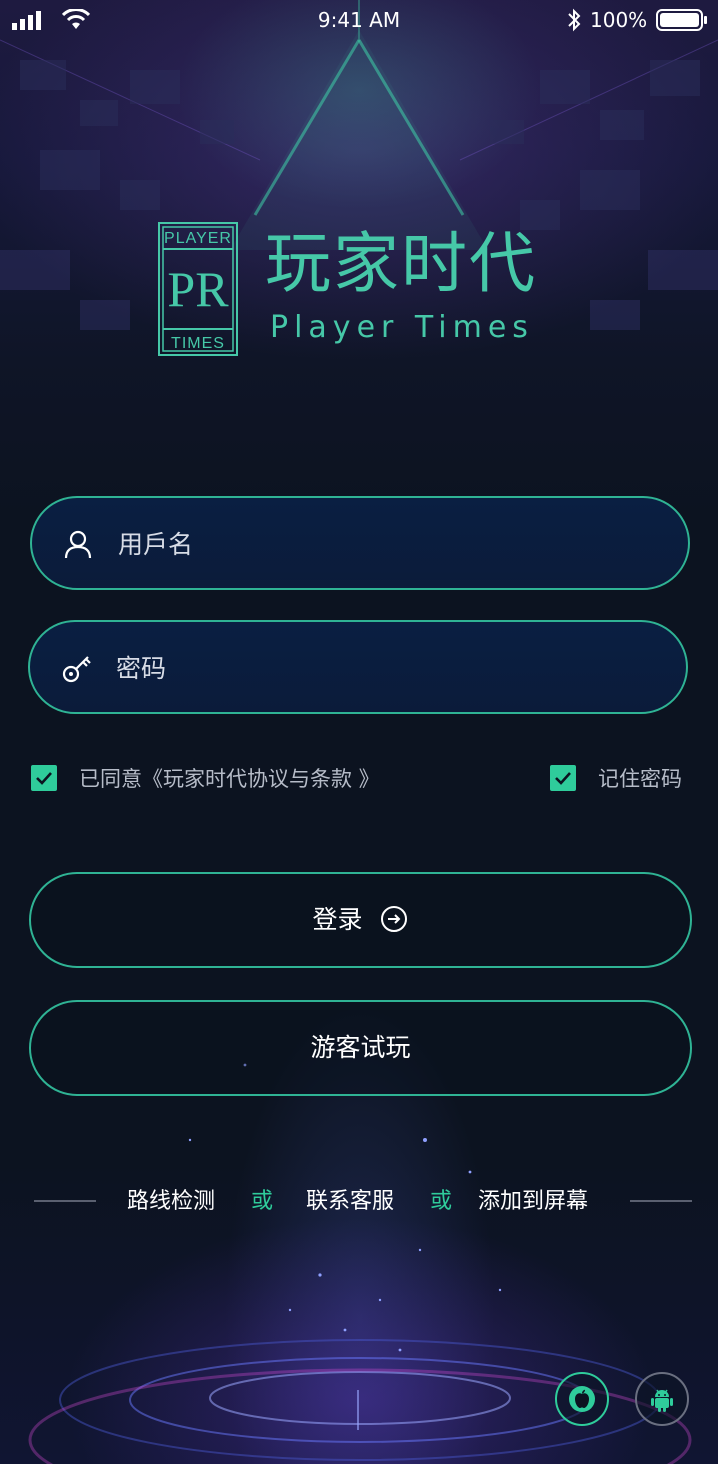 This screenshot has height=1464, width=718. I want to click on add-to-screen-link: 添加到屏幕, so click(533, 1202).